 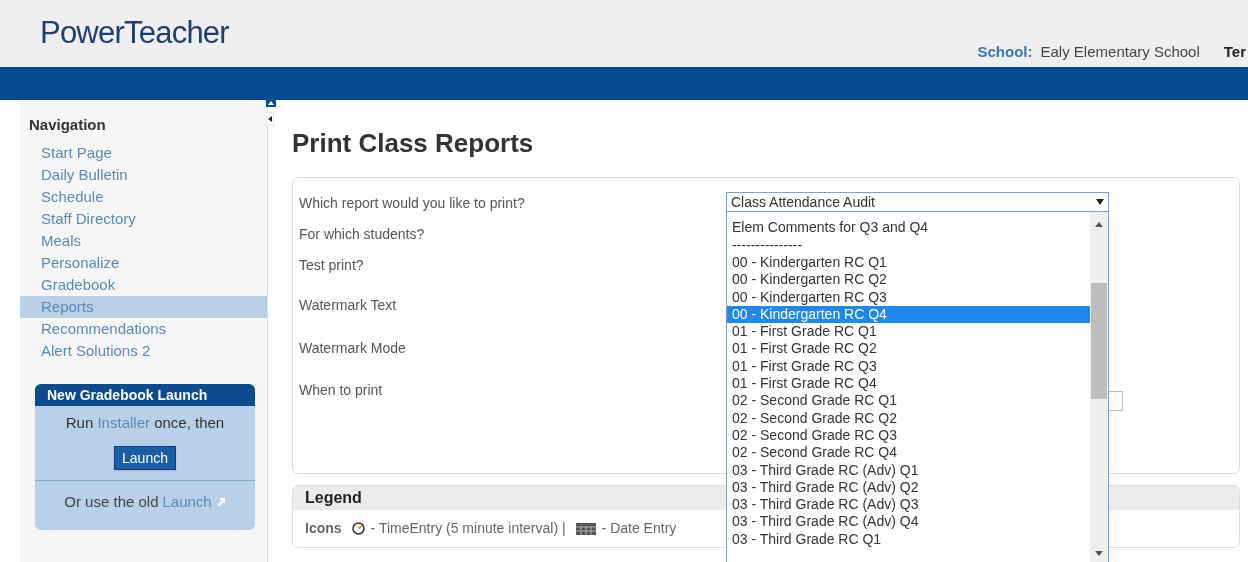 What do you see at coordinates (362, 234) in the screenshot?
I see `field-label: For which students?` at bounding box center [362, 234].